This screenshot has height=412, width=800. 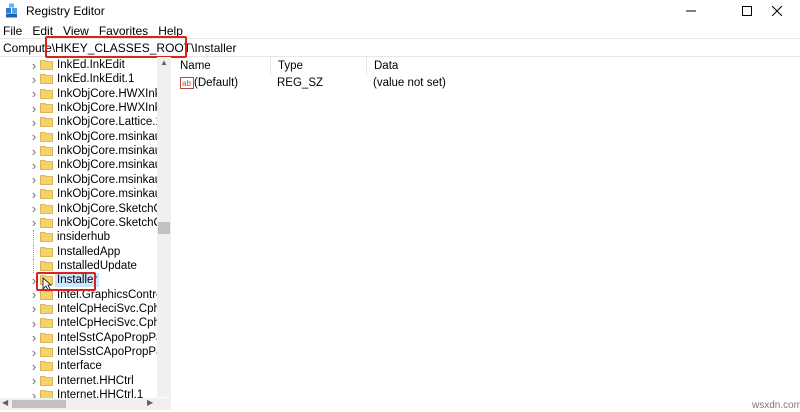 I want to click on tree-vertical-scroll-thumb, so click(x=164, y=228).